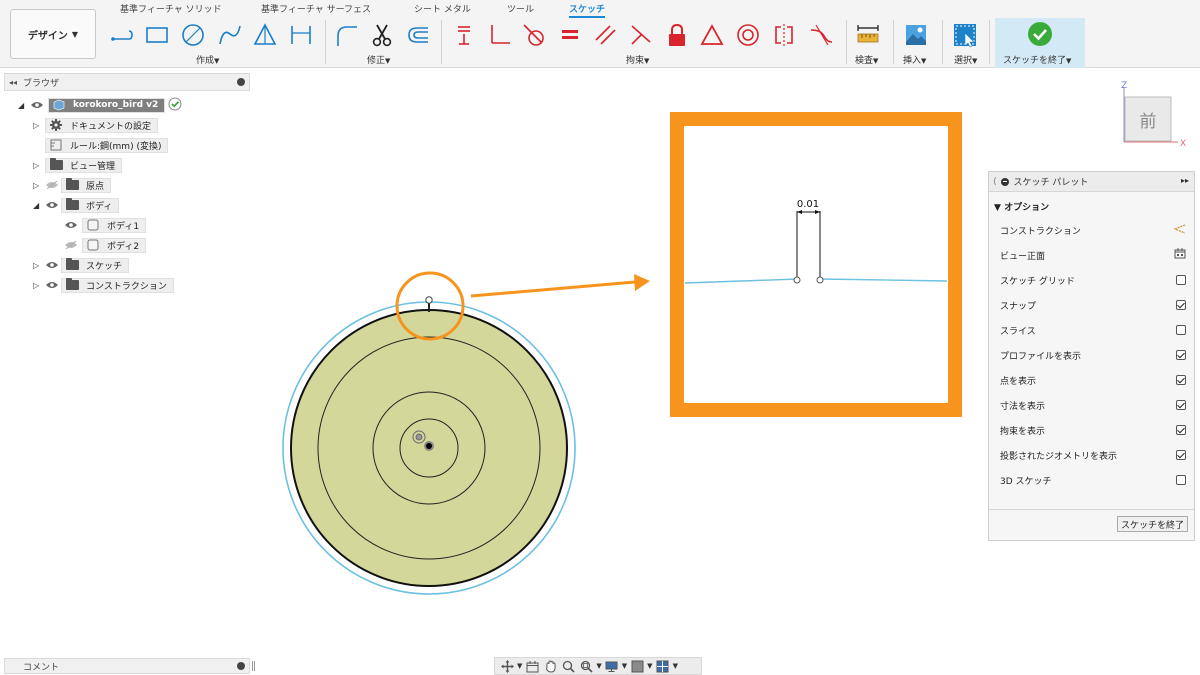 The image size is (1200, 675). I want to click on show-profile-checkbox, so click(1181, 355).